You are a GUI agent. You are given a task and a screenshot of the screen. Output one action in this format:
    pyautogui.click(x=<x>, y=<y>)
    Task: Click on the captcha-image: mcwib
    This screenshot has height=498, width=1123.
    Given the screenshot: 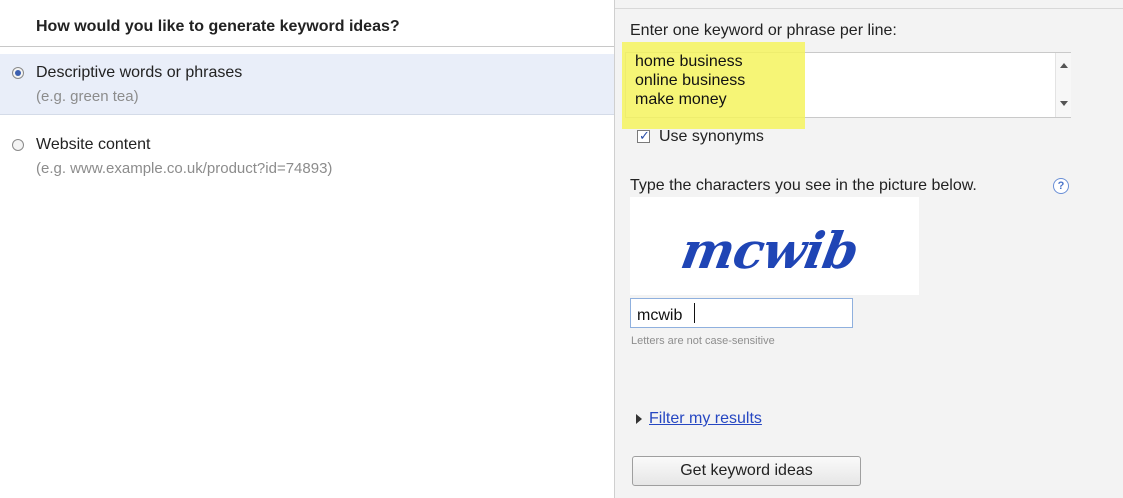 What is the action you would take?
    pyautogui.click(x=774, y=246)
    